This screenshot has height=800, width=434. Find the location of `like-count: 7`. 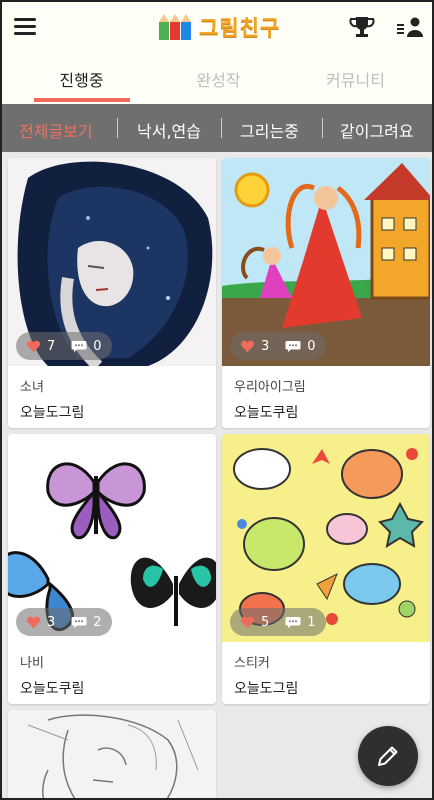

like-count: 7 is located at coordinates (51, 346).